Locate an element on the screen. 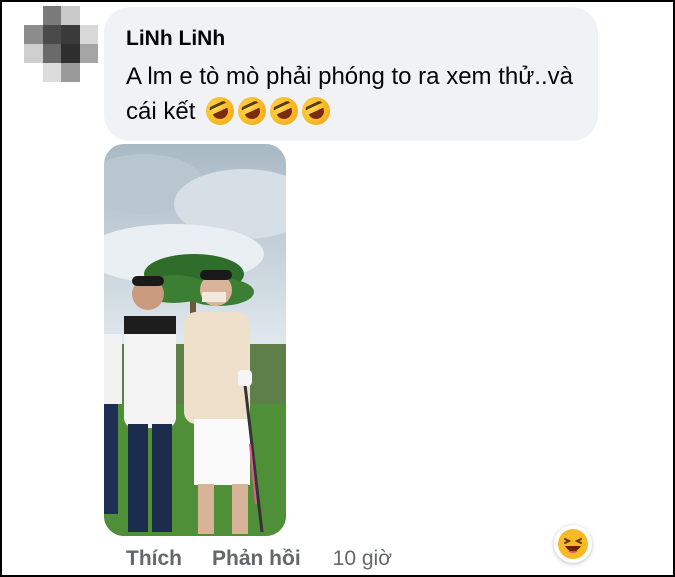 The image size is (675, 577). comment-author: LiNh LiNh is located at coordinates (175, 39).